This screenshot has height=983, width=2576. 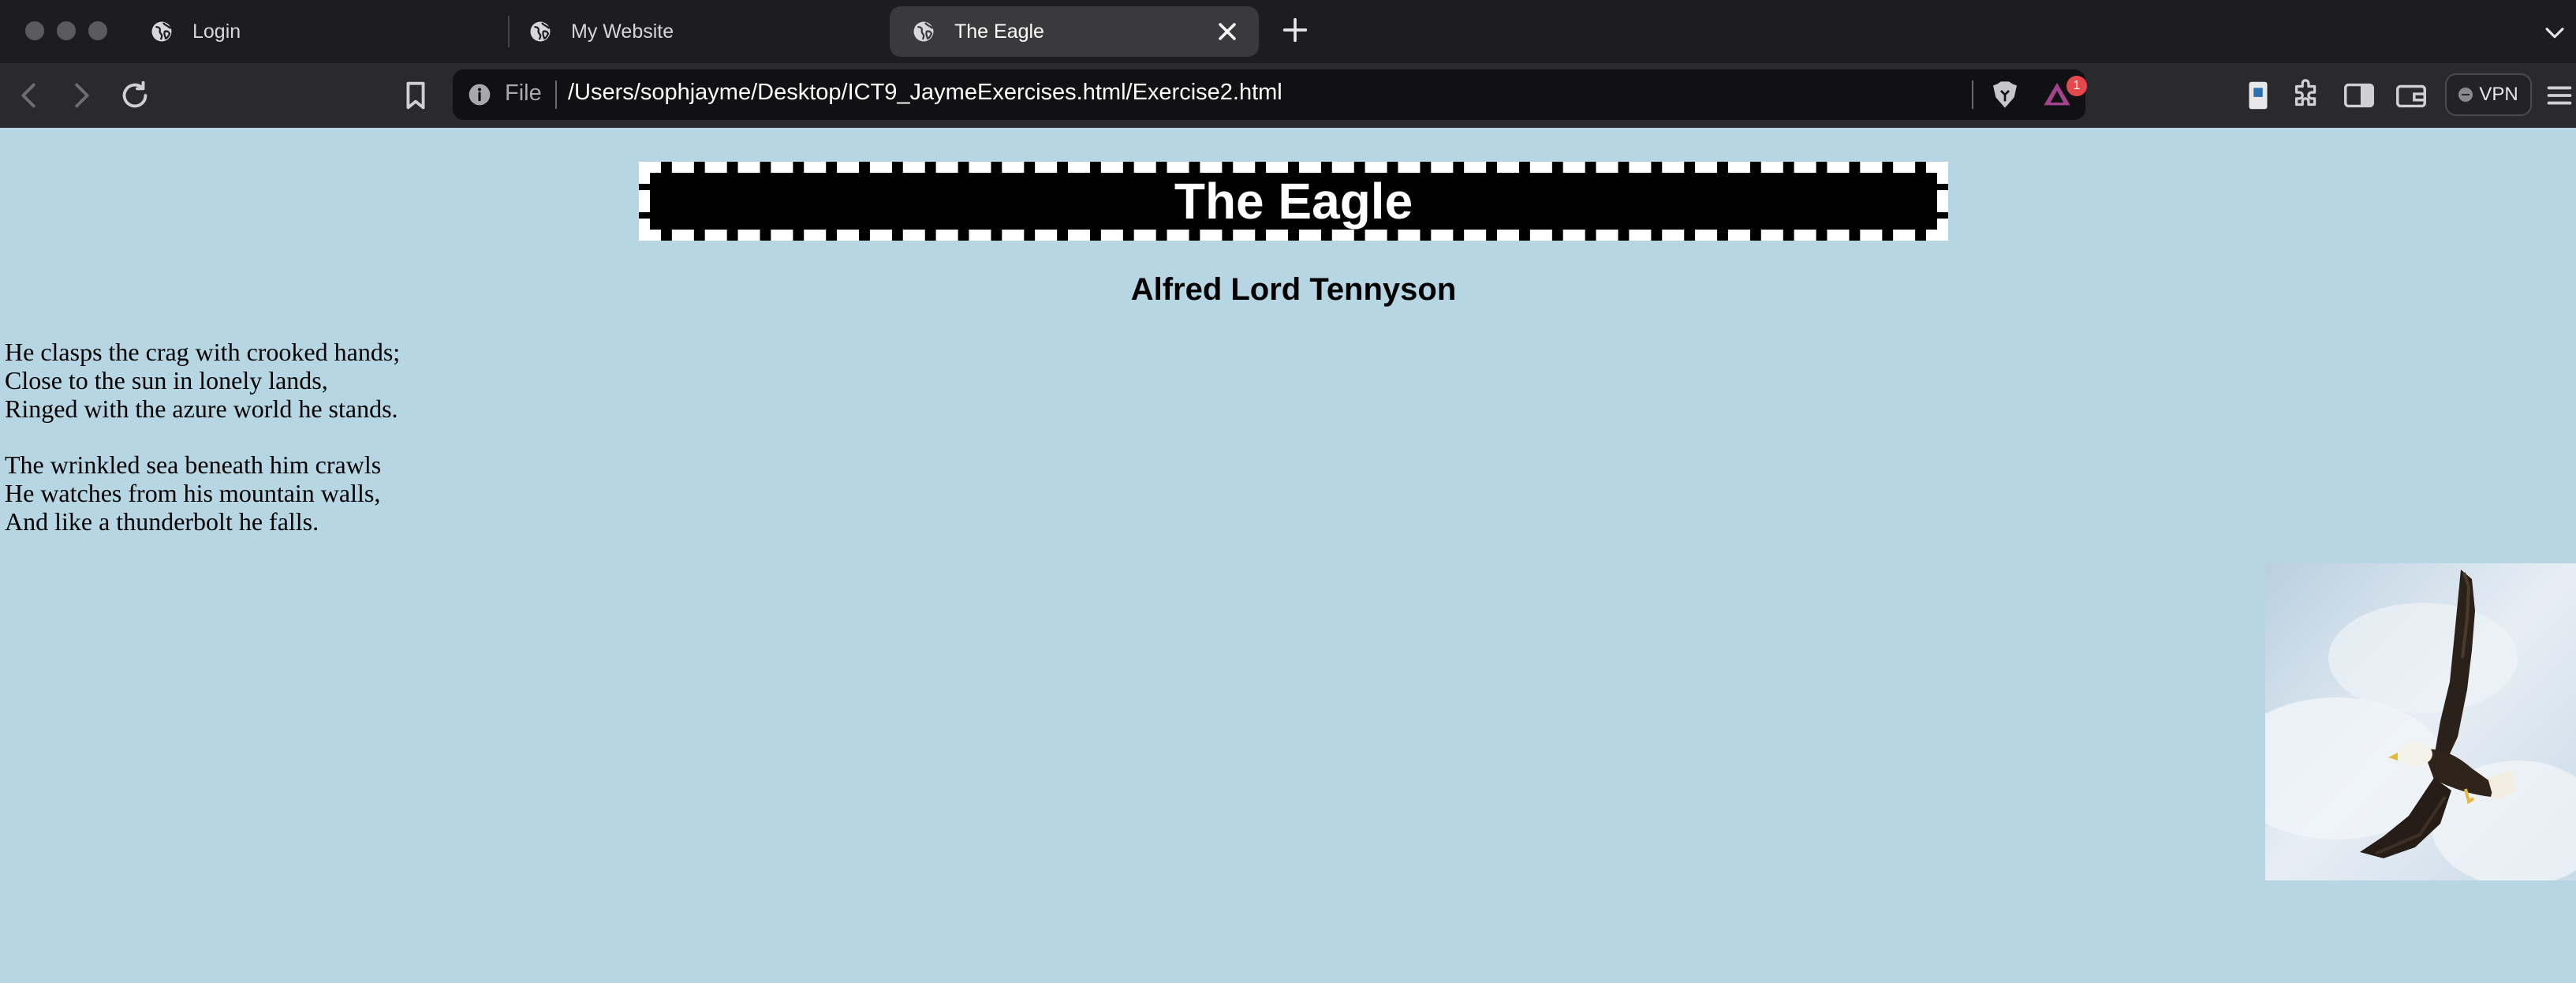 I want to click on chevron-down-icon, so click(x=2554, y=32).